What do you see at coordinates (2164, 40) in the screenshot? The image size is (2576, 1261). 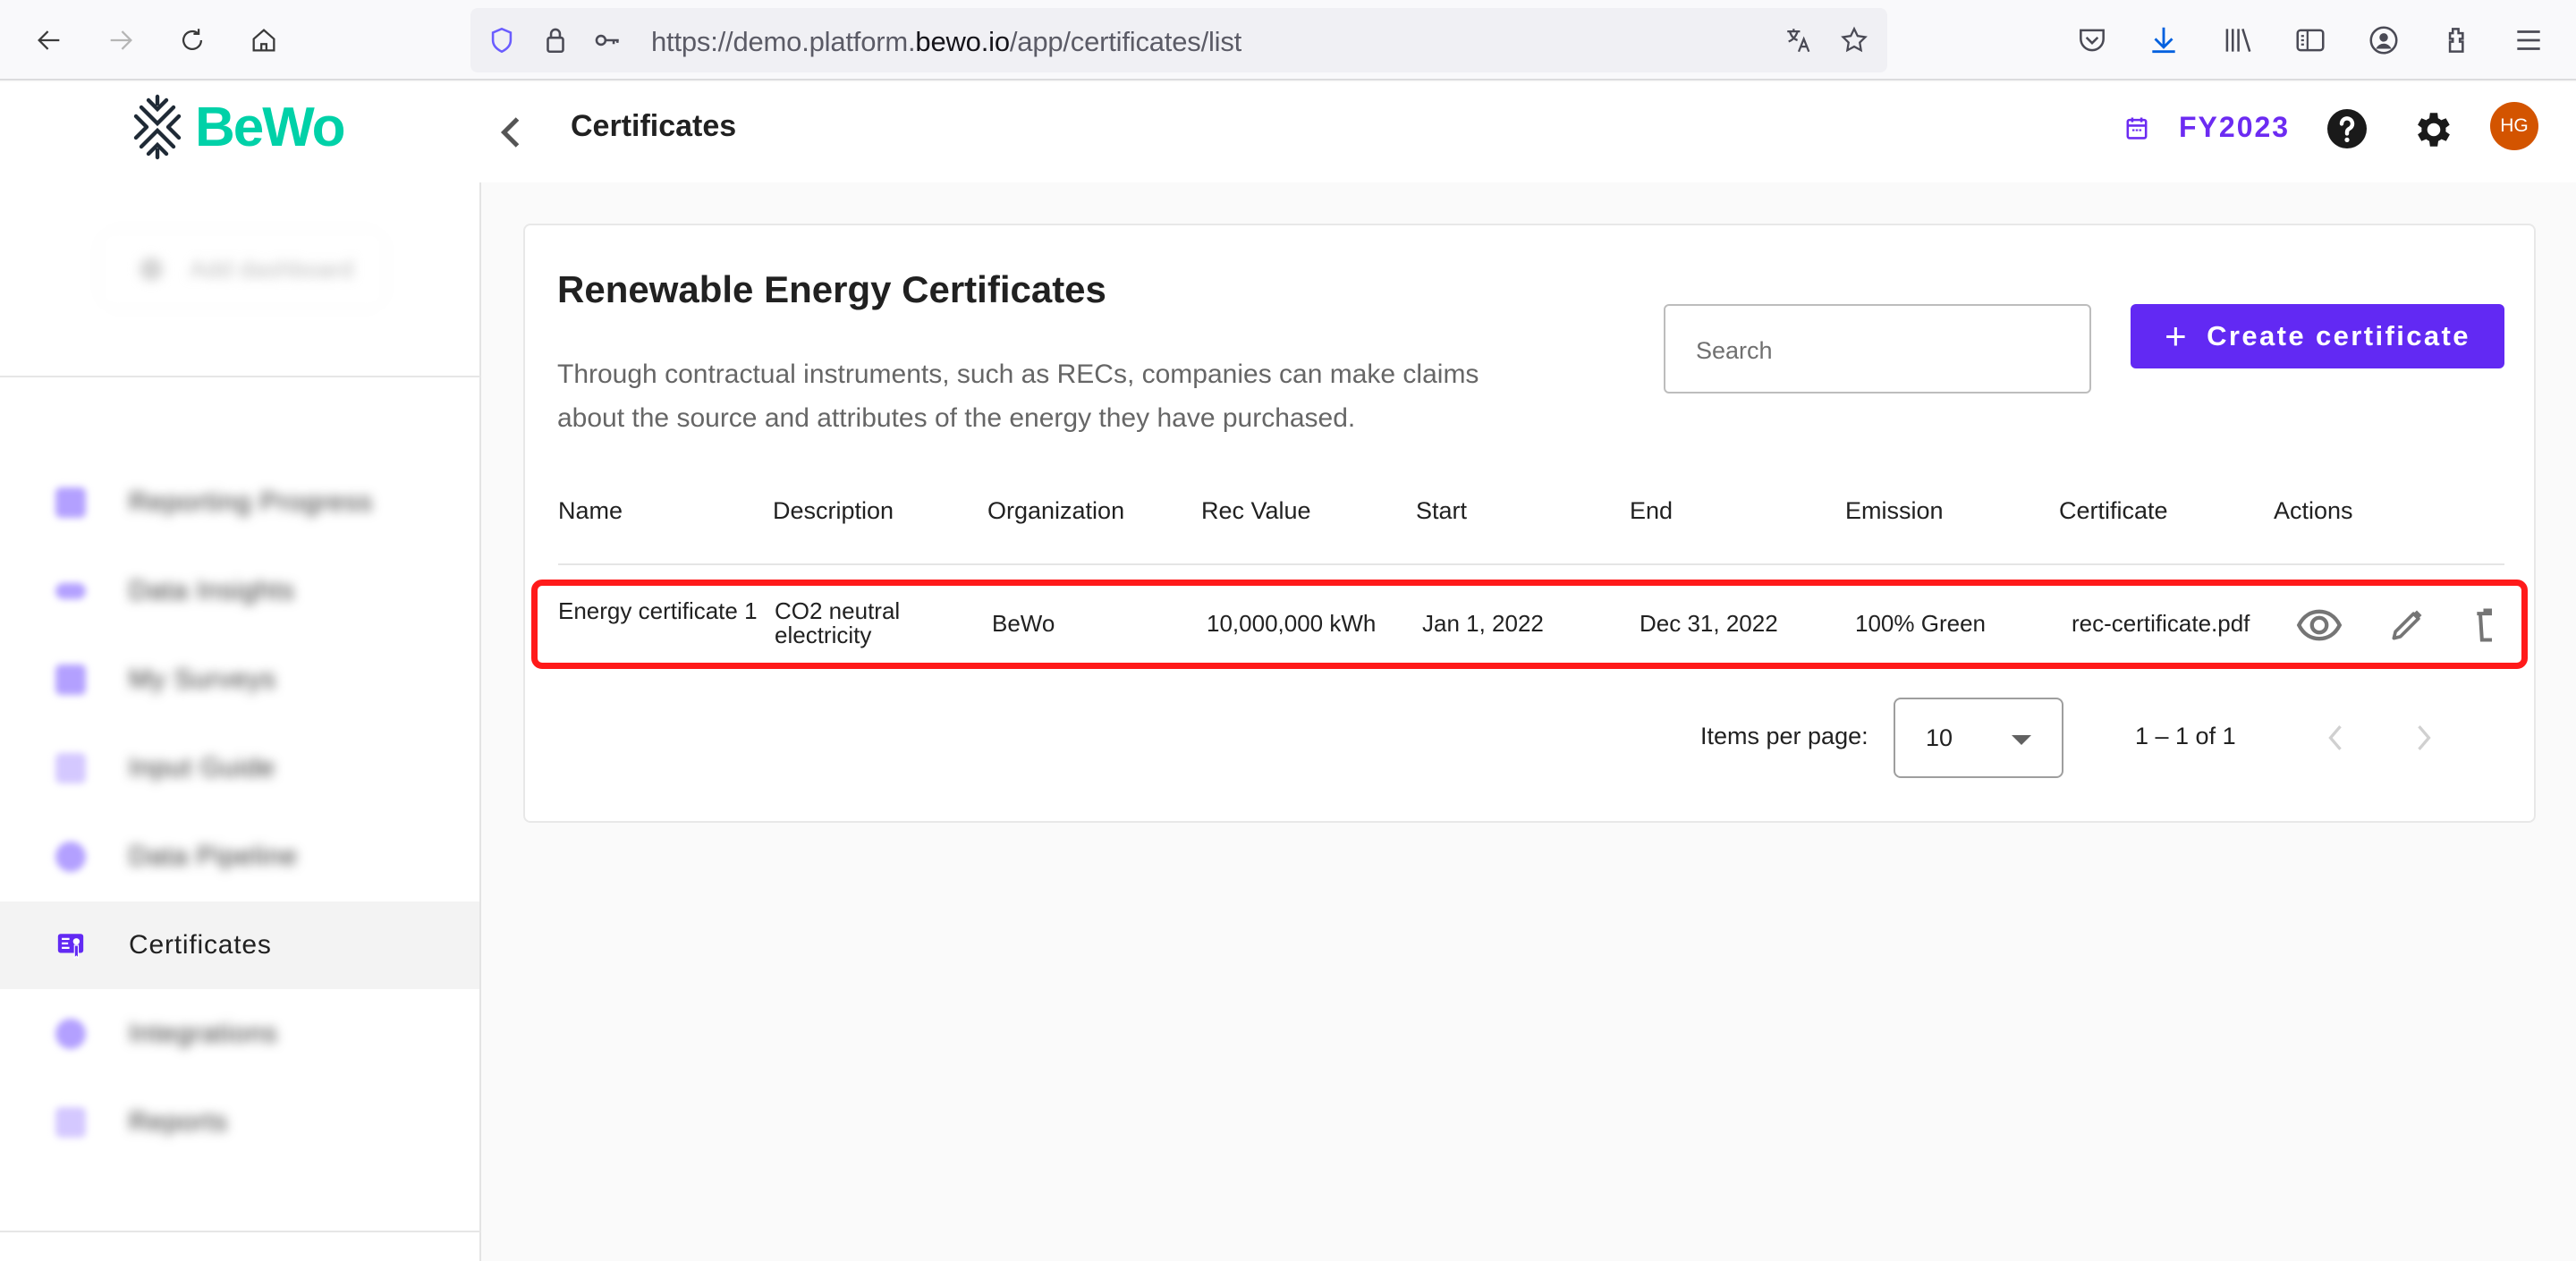 I see `download-icon` at bounding box center [2164, 40].